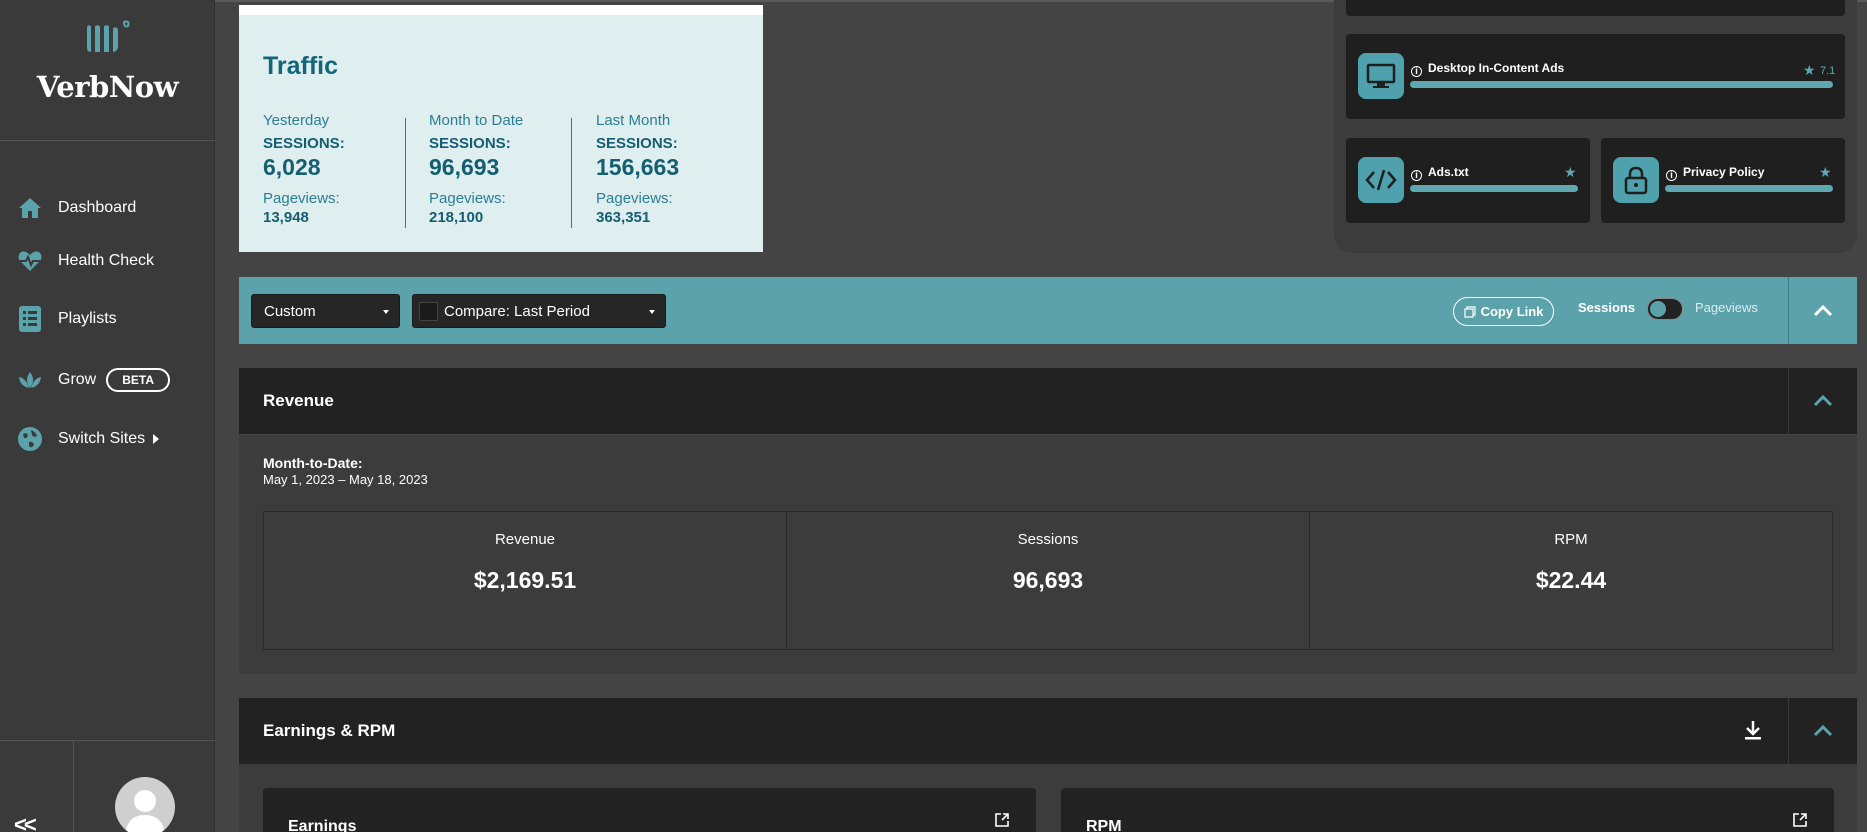 Image resolution: width=1867 pixels, height=832 pixels. What do you see at coordinates (1512, 311) in the screenshot?
I see `copy-link-label: Copy Link` at bounding box center [1512, 311].